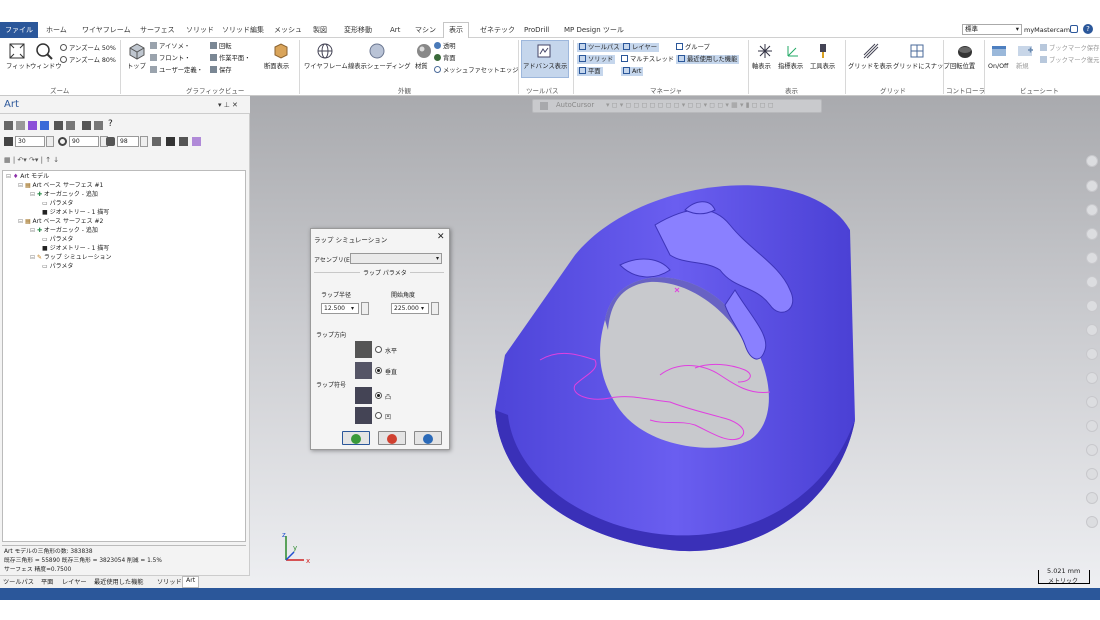  Describe the element at coordinates (544, 106) in the screenshot. I see `lock-icon` at that location.